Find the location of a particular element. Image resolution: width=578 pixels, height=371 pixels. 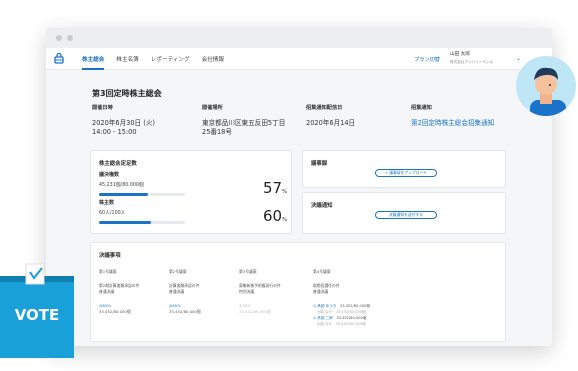

info-place: 開催場所 東京都品川区東五反田5丁目 25番18号 is located at coordinates (243, 120).